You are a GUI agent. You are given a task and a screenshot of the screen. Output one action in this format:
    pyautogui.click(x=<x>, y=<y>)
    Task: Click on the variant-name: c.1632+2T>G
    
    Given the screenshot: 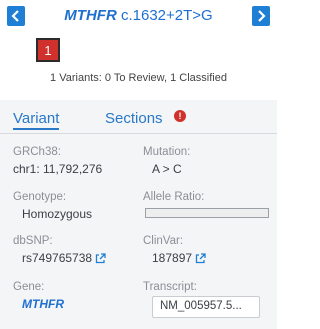 What is the action you would take?
    pyautogui.click(x=166, y=15)
    